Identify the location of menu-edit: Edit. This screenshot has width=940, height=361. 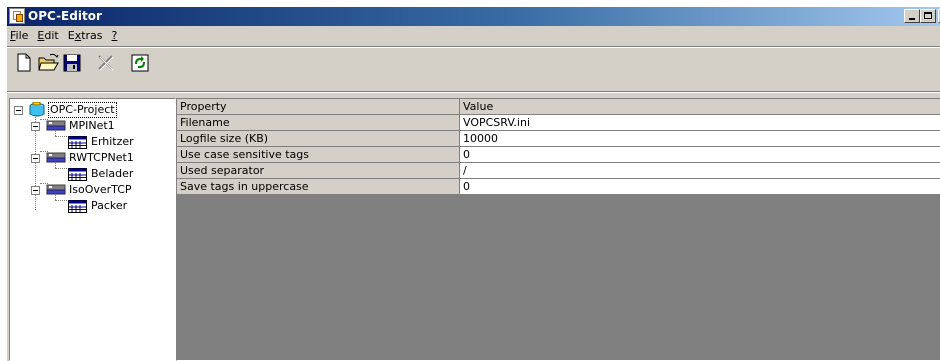
(49, 36).